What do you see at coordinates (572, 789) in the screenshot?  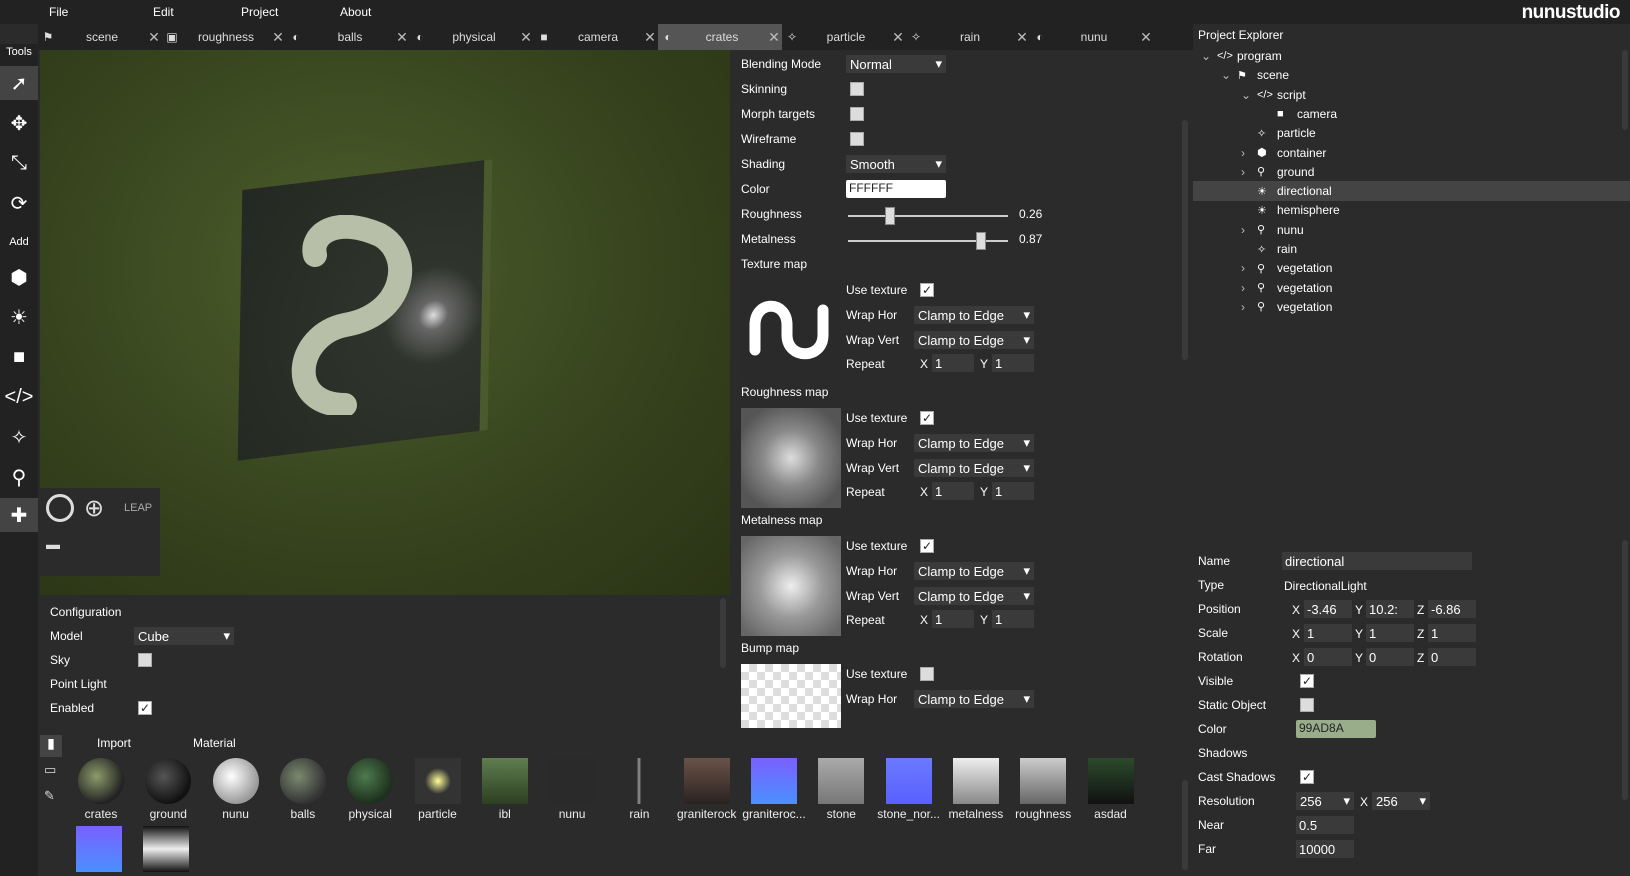 I see `asset-item: nunu` at bounding box center [572, 789].